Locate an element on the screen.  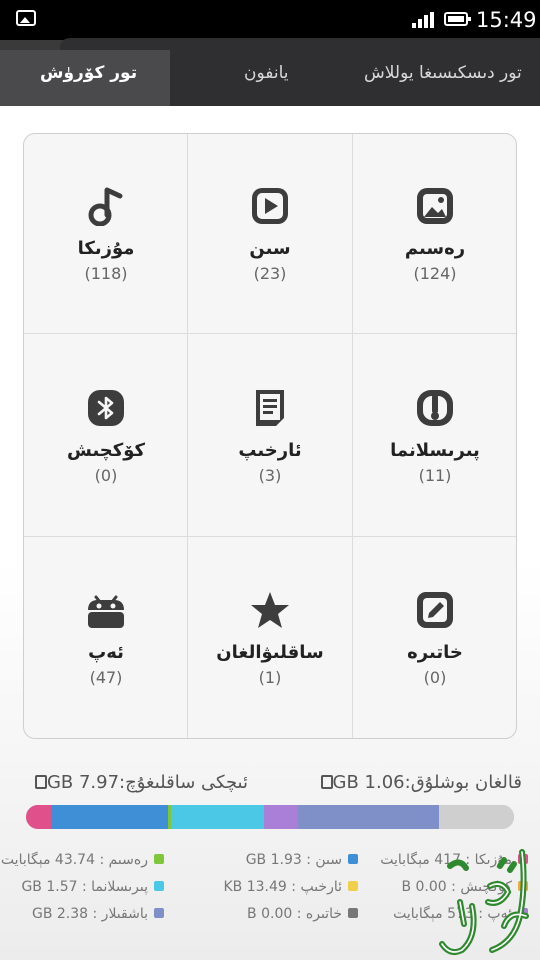
category-count: (23) is located at coordinates (270, 273).